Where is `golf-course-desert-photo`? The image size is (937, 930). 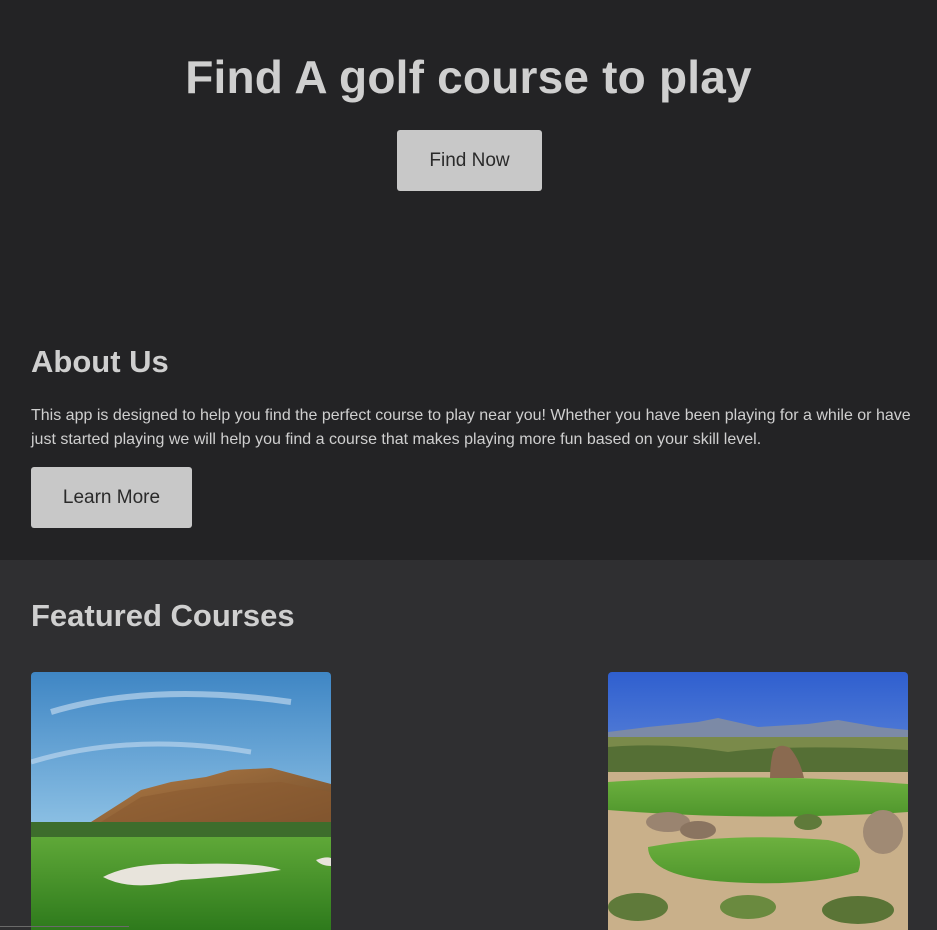 golf-course-desert-photo is located at coordinates (758, 801).